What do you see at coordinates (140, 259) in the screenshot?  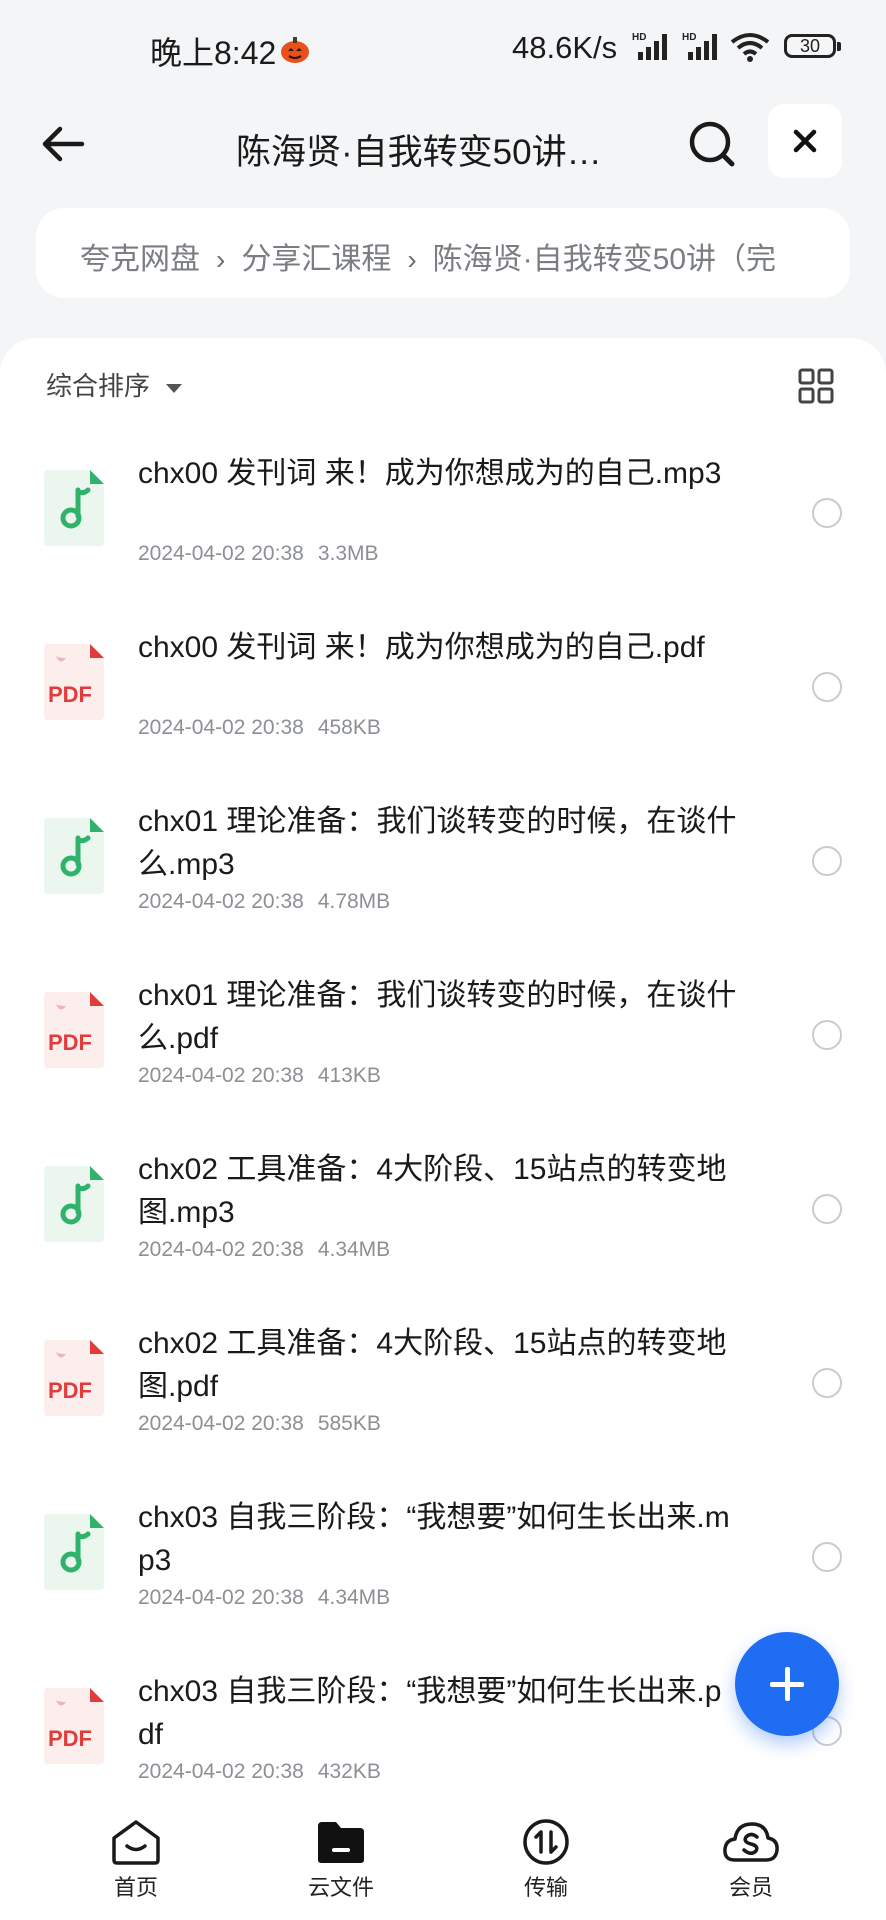 I see `breadcrumb-item-root: 夸克网盘` at bounding box center [140, 259].